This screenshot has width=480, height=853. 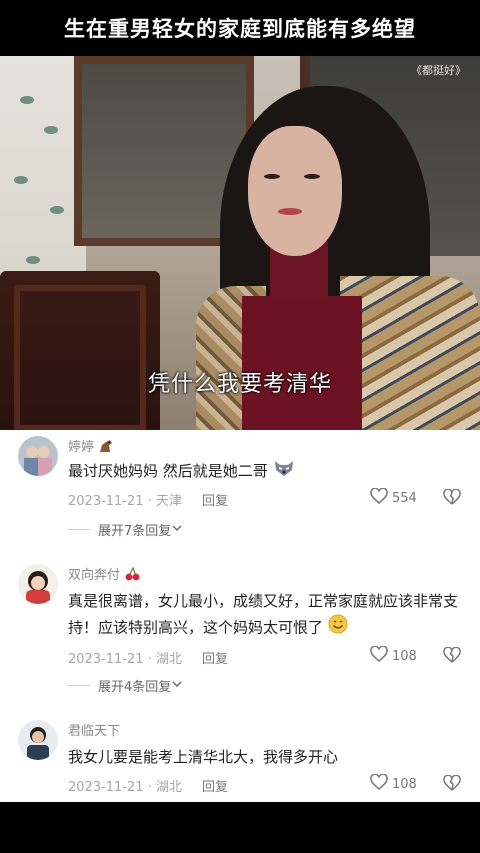 I want to click on like-button: 554, so click(x=393, y=497).